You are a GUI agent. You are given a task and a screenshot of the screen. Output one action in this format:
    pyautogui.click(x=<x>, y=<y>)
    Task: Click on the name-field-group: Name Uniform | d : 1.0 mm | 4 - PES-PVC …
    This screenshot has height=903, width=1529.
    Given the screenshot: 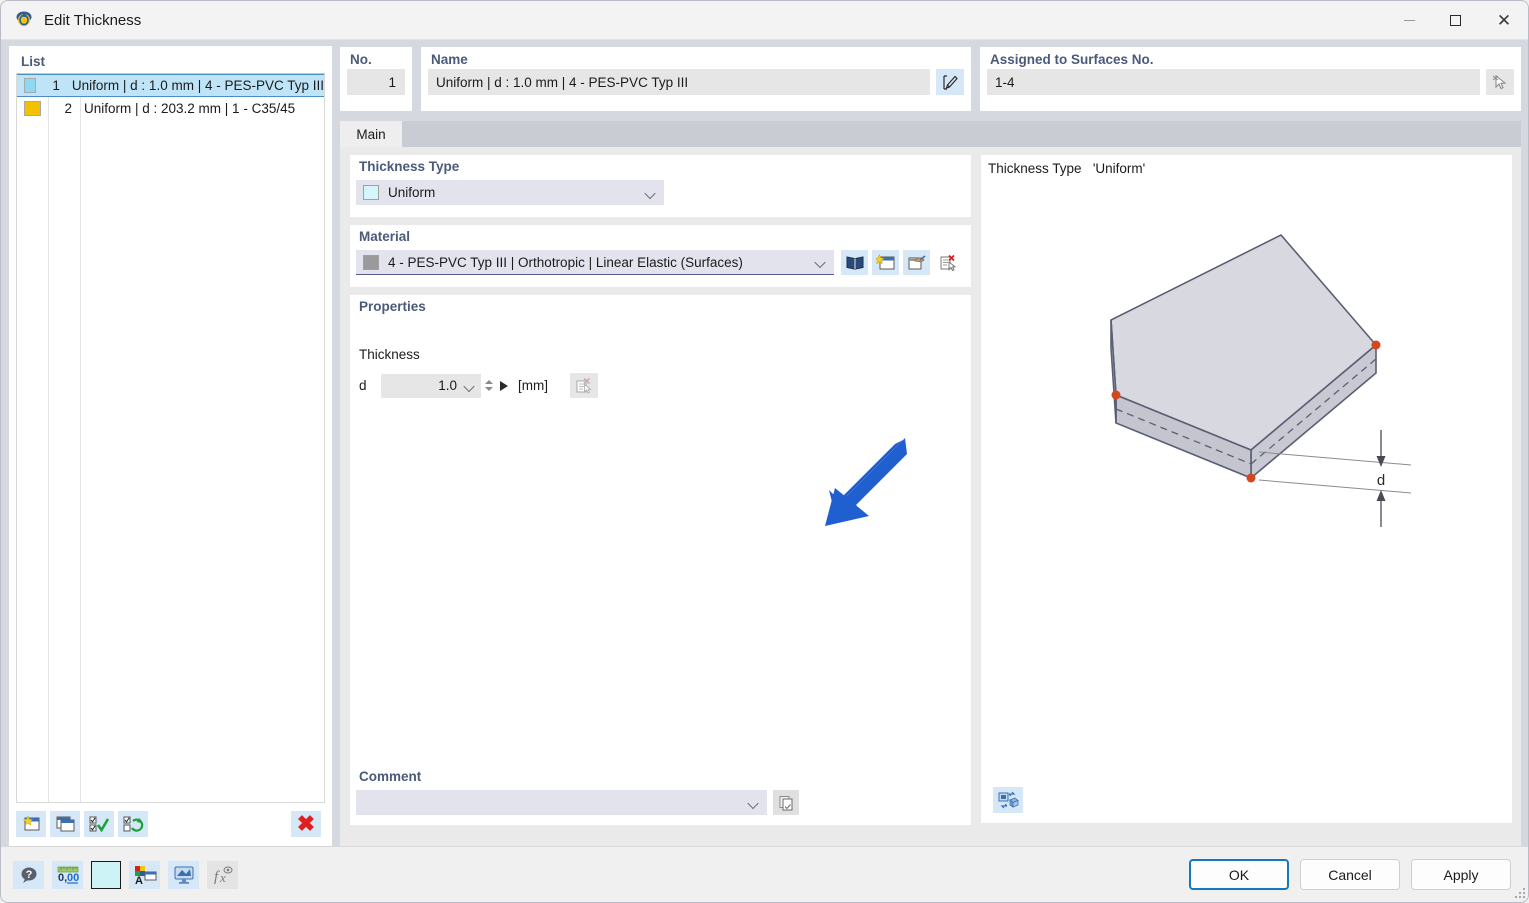 What is the action you would take?
    pyautogui.click(x=696, y=79)
    